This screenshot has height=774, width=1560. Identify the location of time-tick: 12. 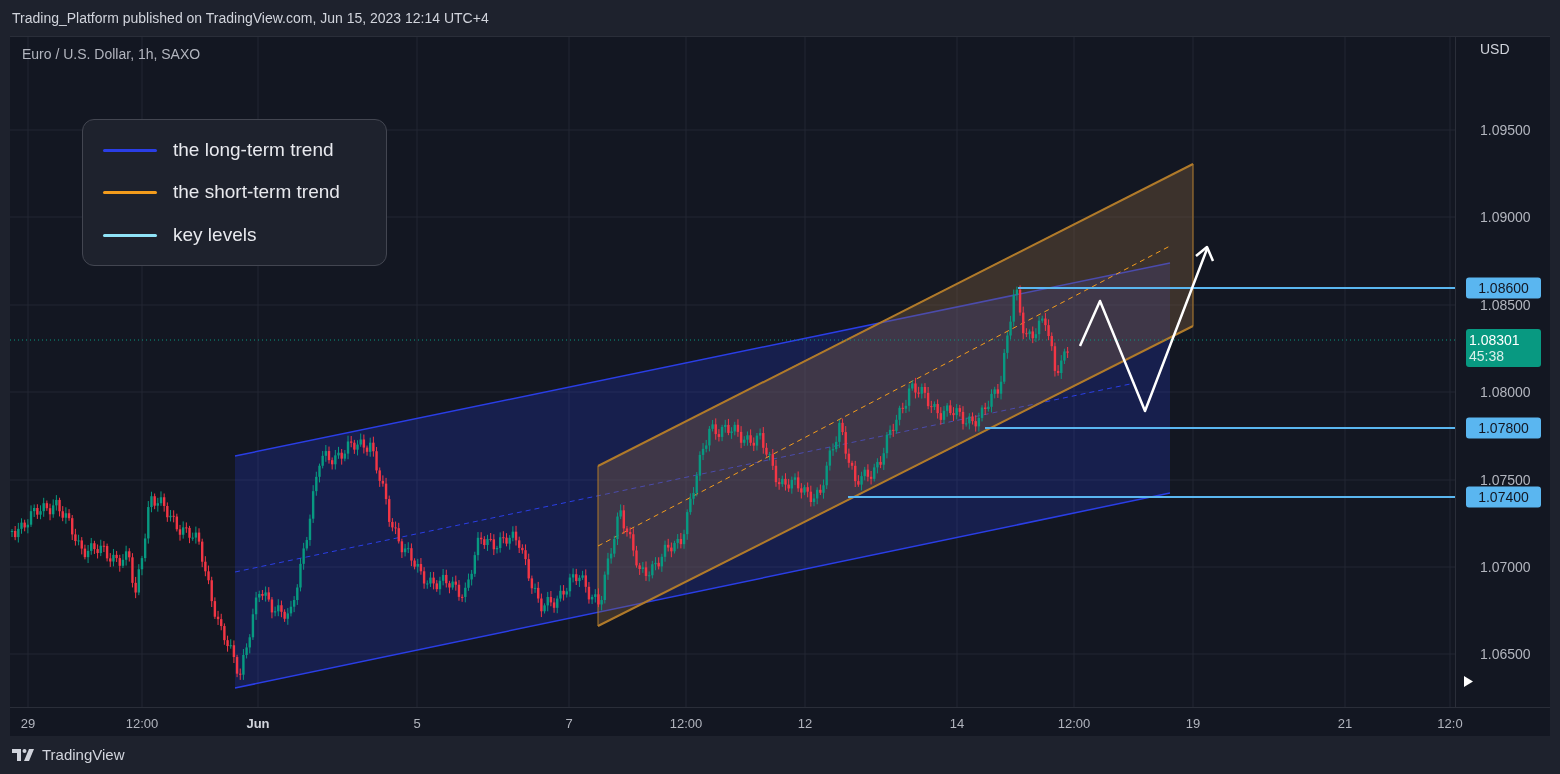
(805, 724).